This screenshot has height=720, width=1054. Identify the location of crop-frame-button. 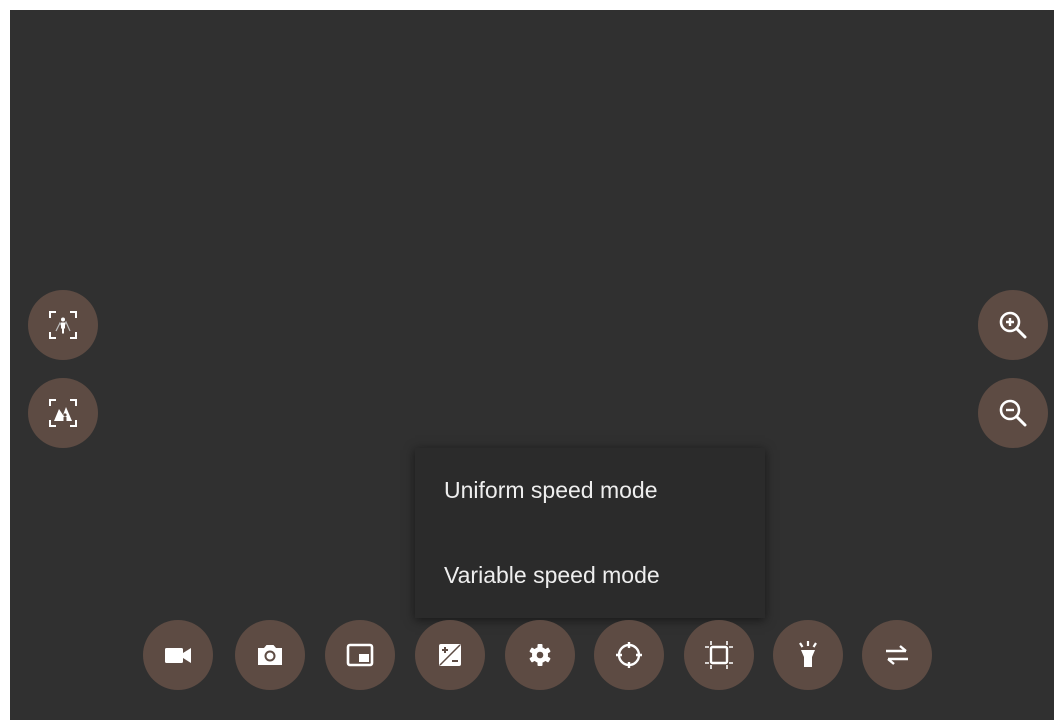
(719, 655).